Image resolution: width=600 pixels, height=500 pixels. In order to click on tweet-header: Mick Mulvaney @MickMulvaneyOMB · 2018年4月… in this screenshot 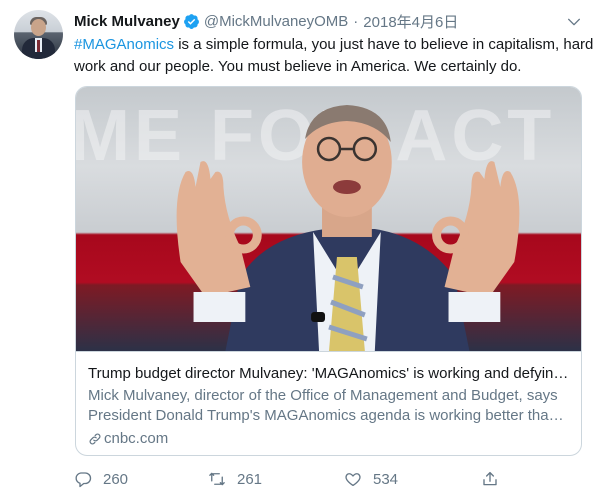, I will do `click(266, 21)`.